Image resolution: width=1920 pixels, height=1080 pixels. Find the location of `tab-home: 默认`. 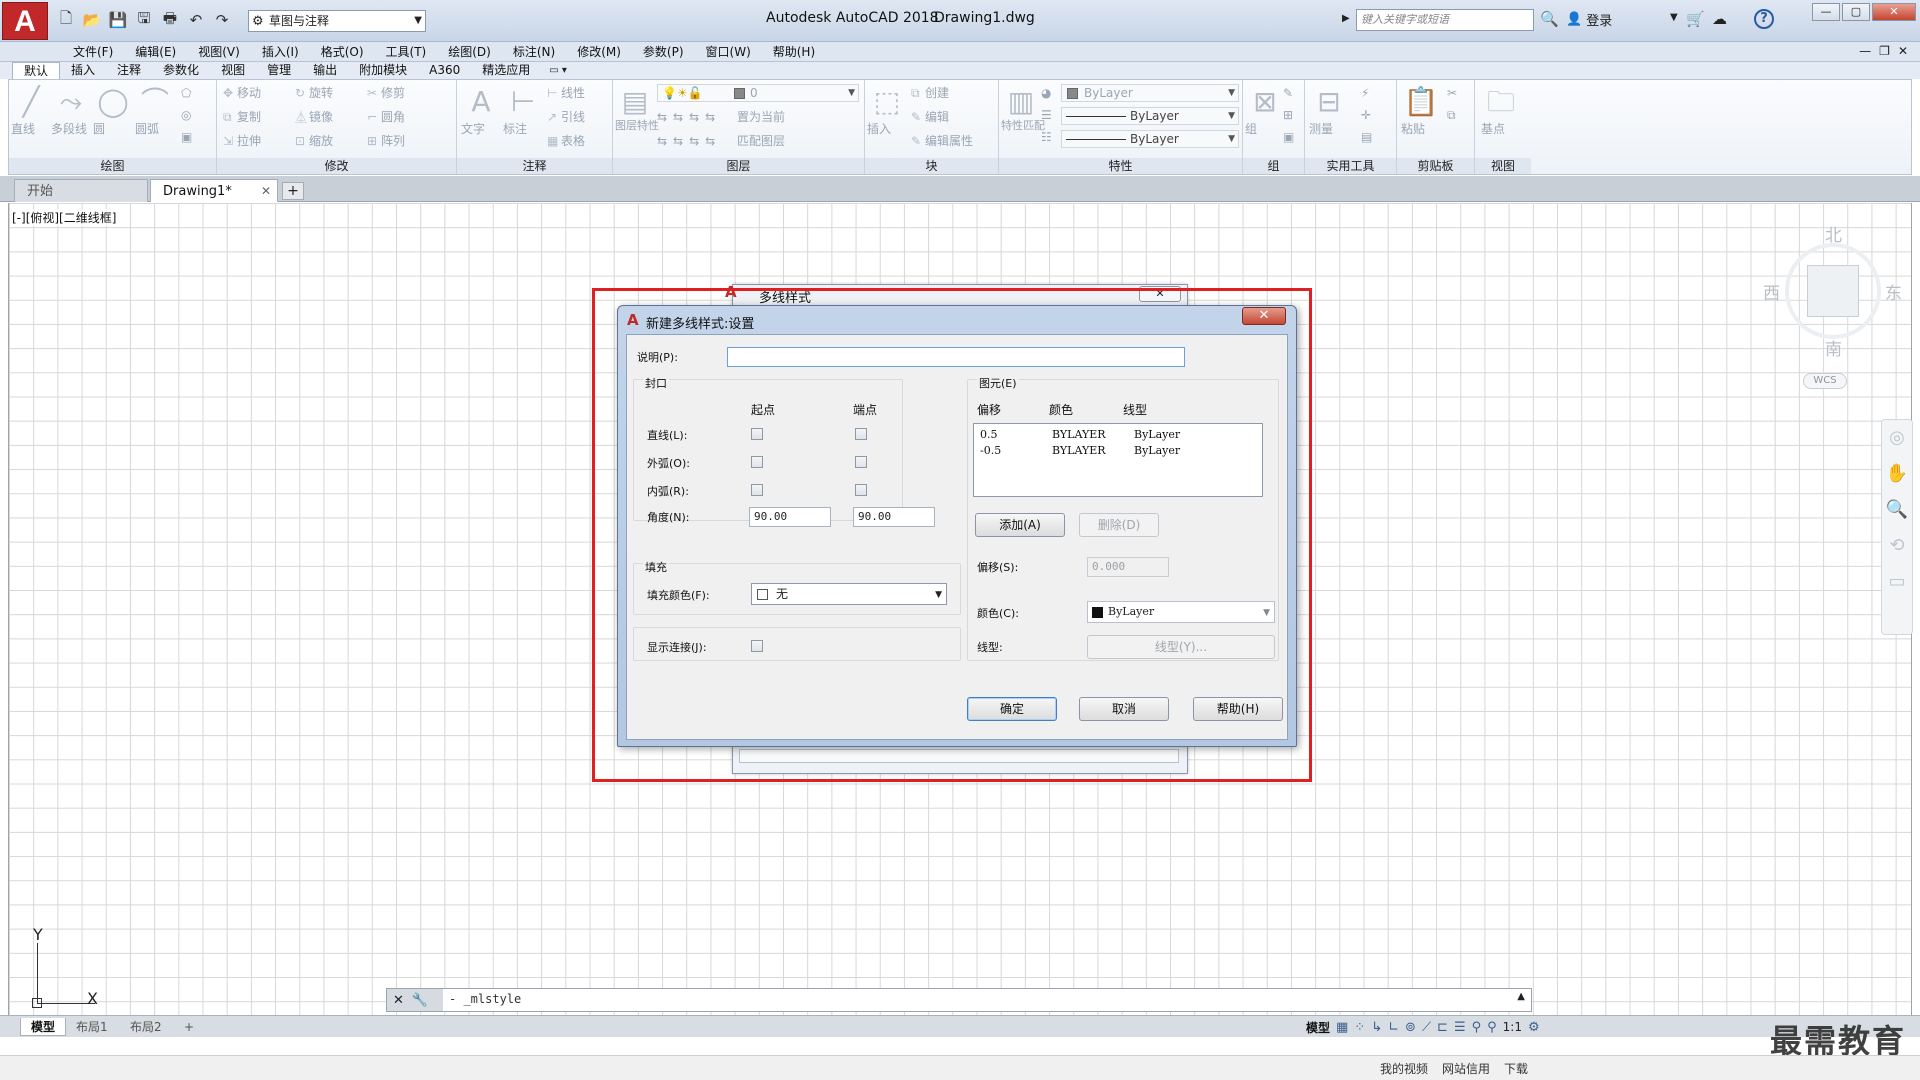

tab-home: 默认 is located at coordinates (36, 71).